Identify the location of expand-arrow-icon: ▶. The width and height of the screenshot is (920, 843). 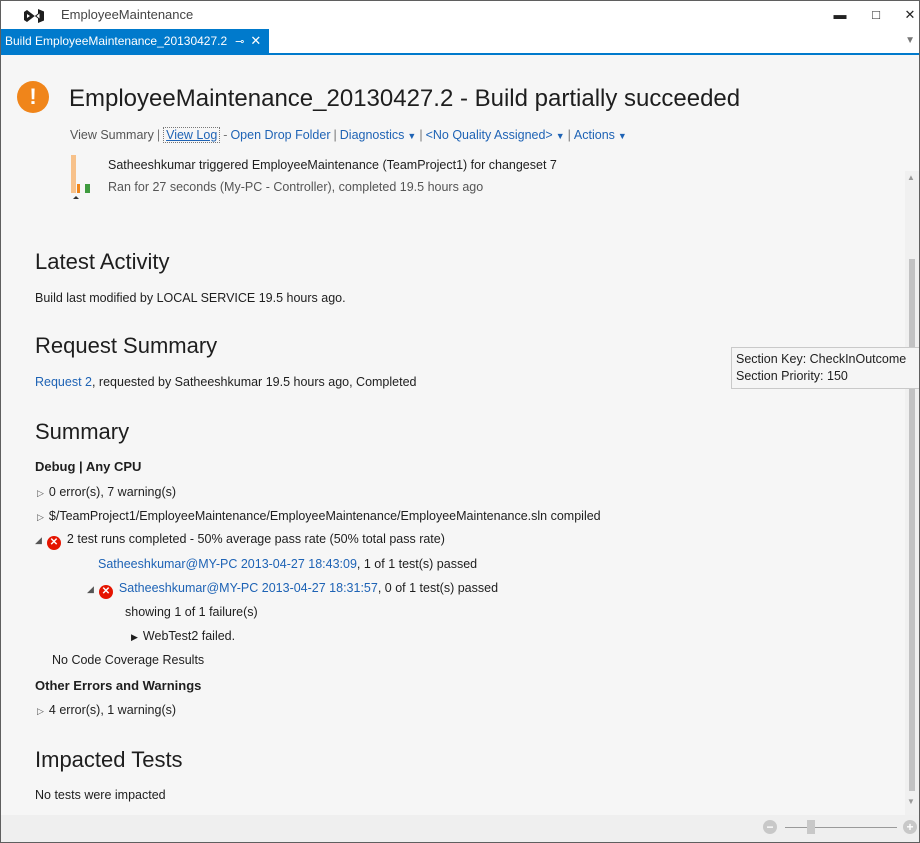
(134, 637).